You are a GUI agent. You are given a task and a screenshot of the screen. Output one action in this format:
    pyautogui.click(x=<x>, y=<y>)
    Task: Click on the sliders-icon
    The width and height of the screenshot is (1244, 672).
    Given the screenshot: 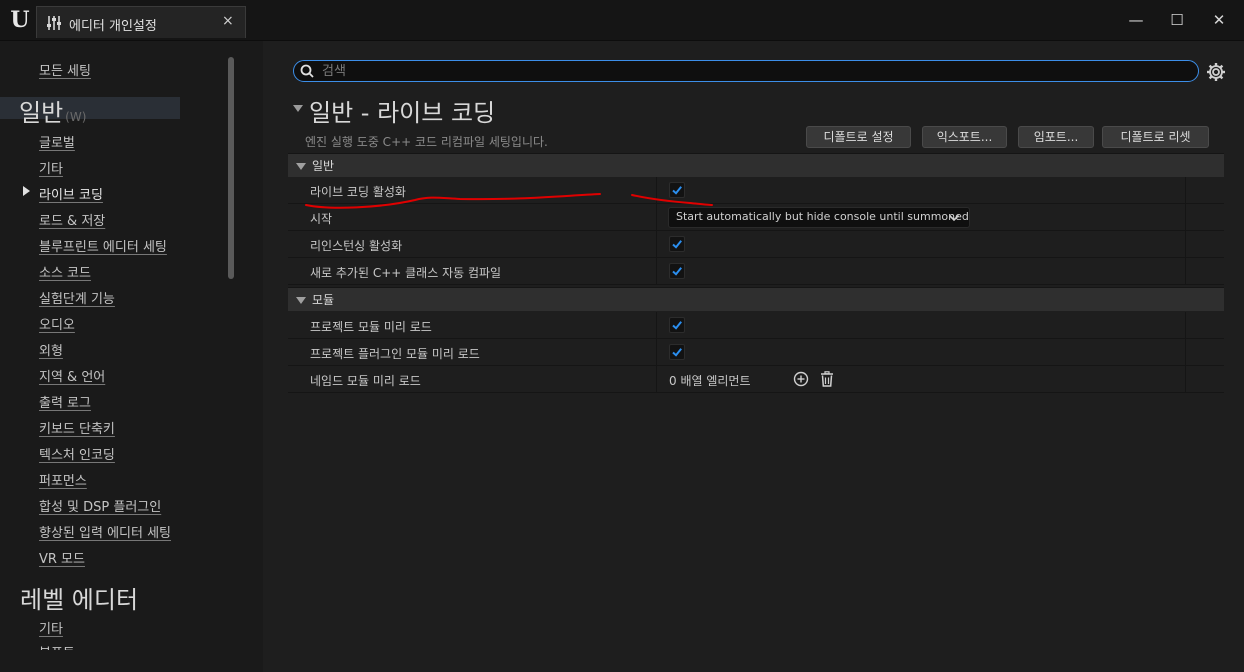 What is the action you would take?
    pyautogui.click(x=54, y=23)
    